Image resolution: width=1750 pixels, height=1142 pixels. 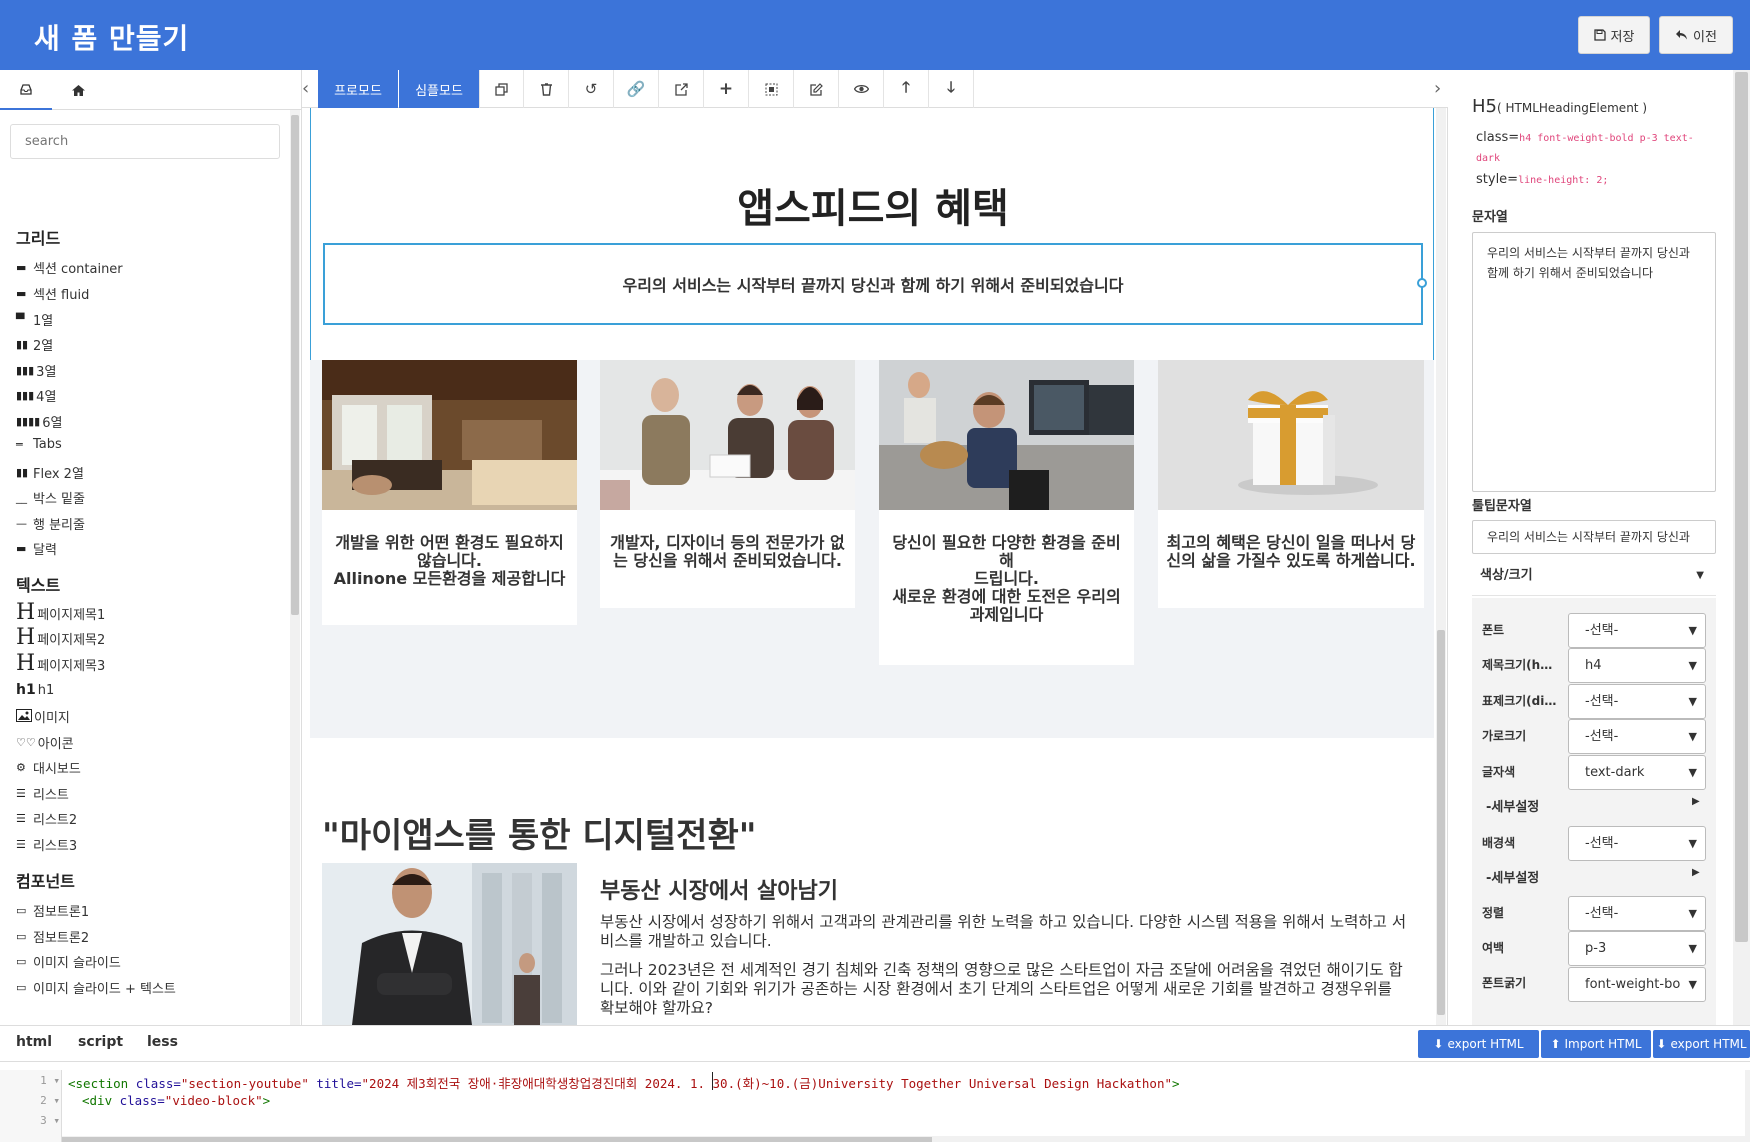 What do you see at coordinates (145, 141) in the screenshot?
I see `search-input` at bounding box center [145, 141].